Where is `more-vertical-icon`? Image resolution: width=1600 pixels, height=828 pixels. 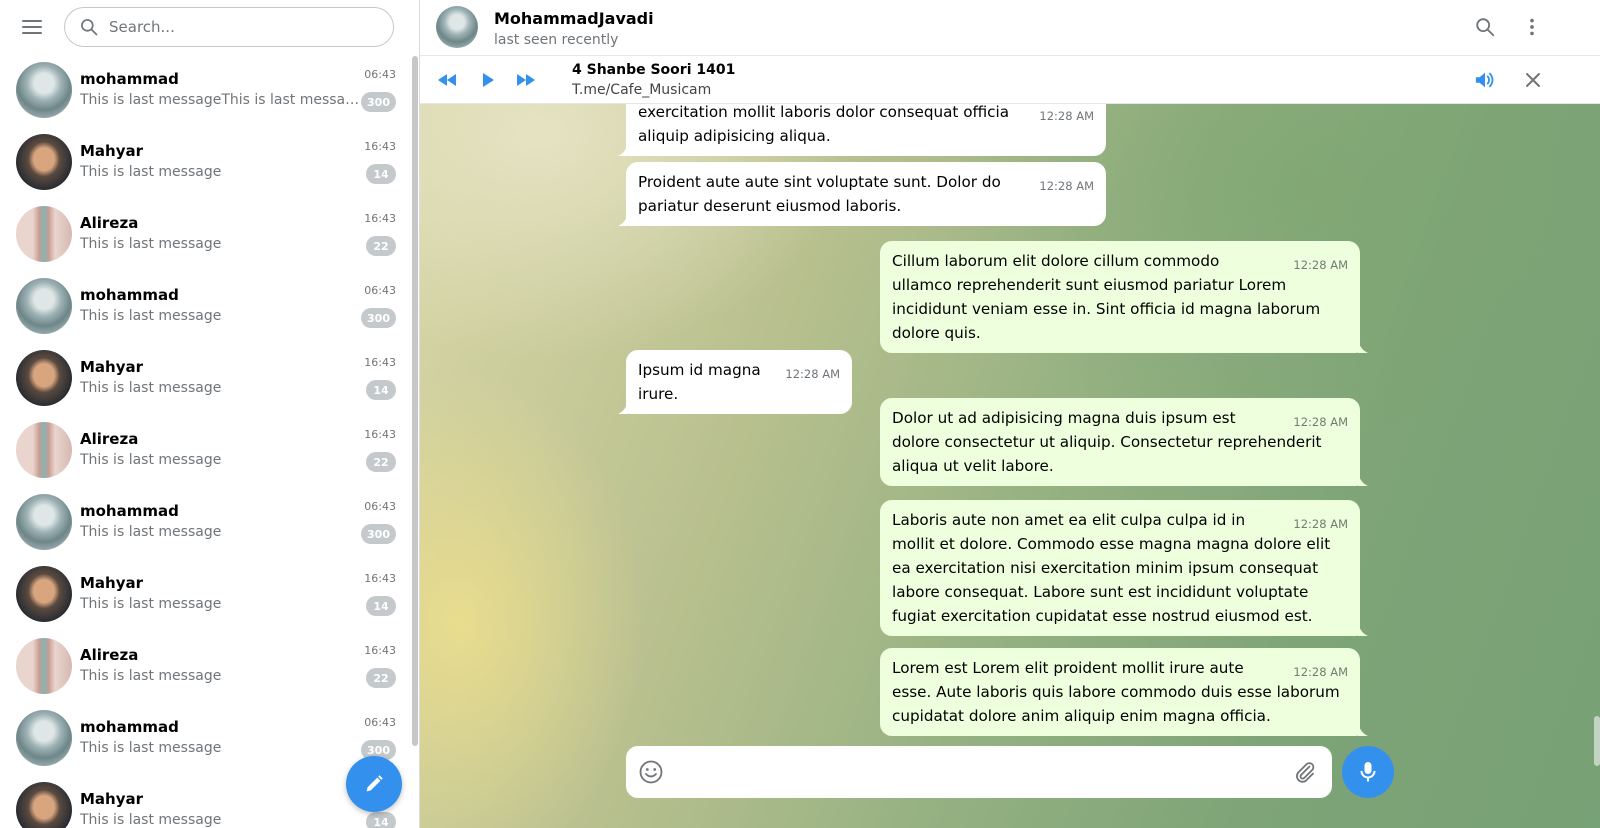 more-vertical-icon is located at coordinates (1532, 27).